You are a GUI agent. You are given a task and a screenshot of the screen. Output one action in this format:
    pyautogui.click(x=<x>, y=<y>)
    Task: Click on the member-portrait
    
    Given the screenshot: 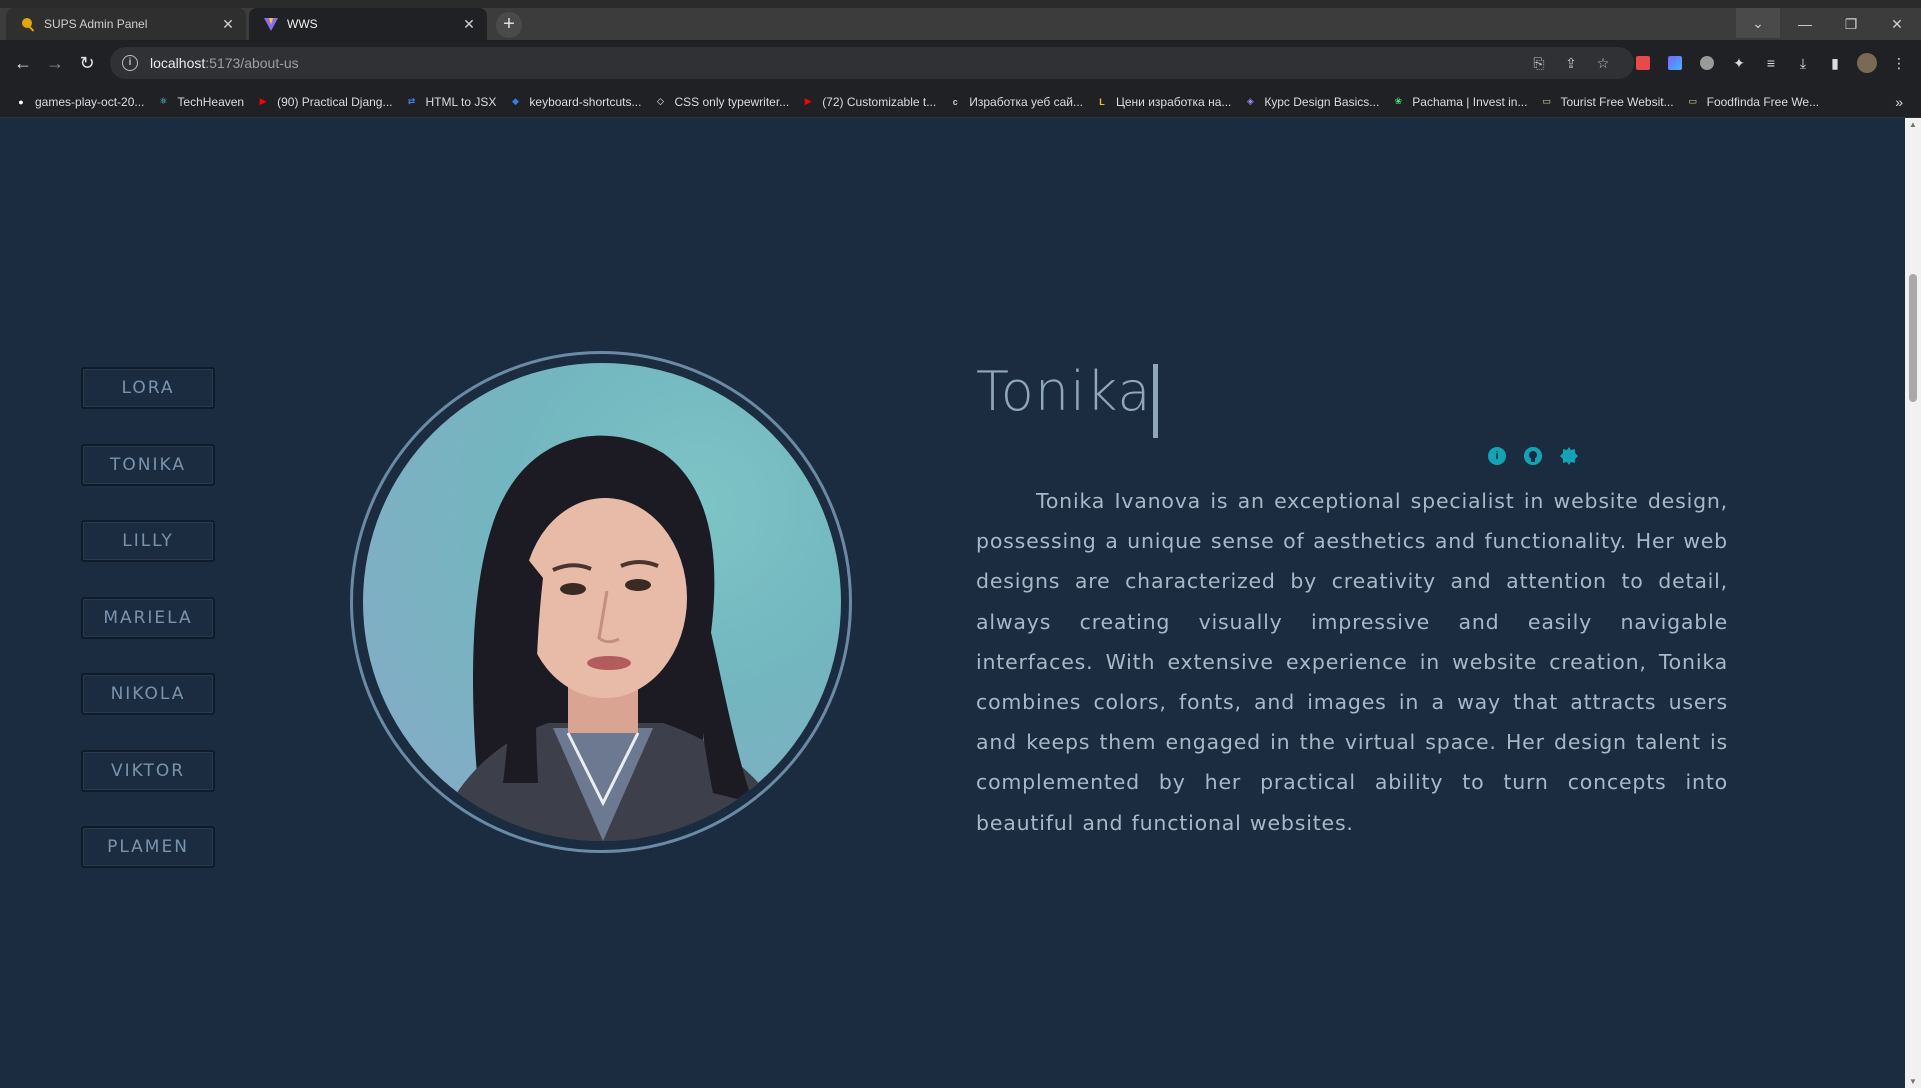 What is the action you would take?
    pyautogui.click(x=602, y=602)
    